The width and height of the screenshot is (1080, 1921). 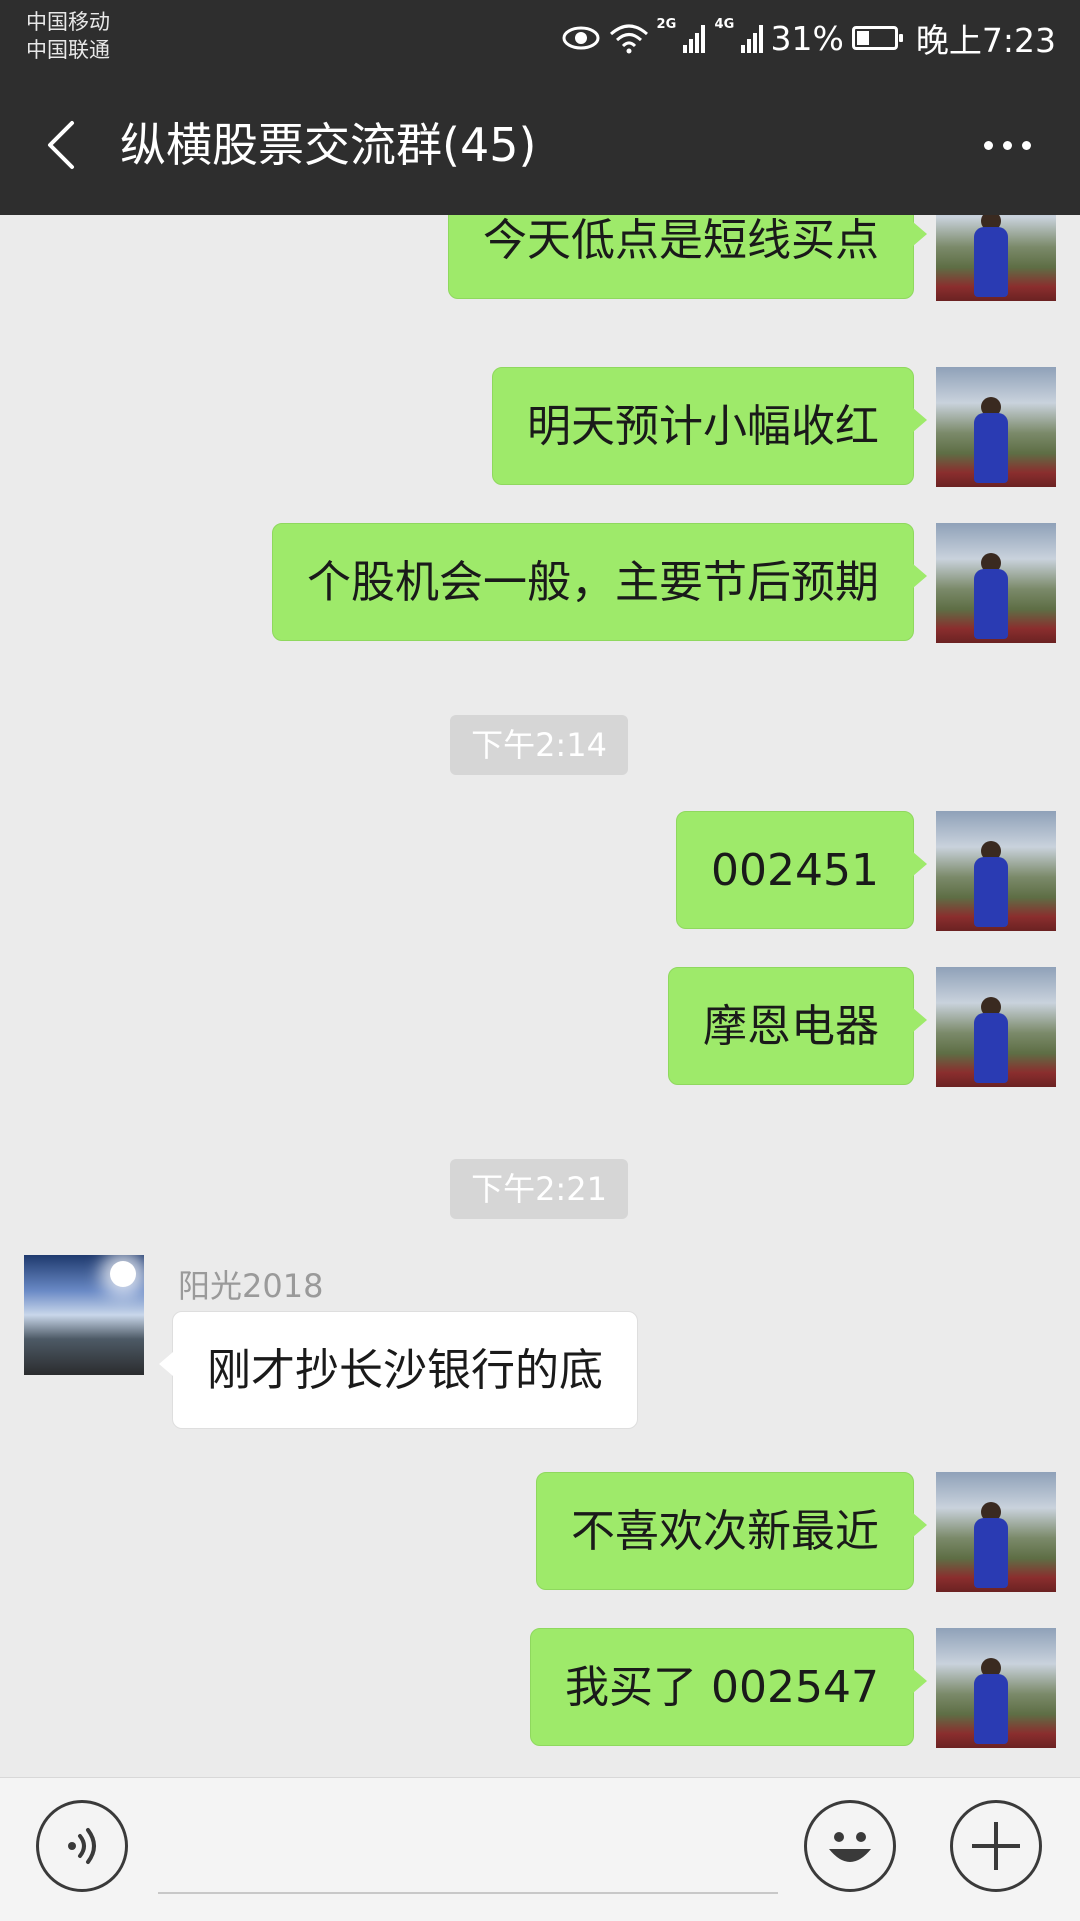 What do you see at coordinates (731, 1531) in the screenshot?
I see `message-bubble: 不喜欢次新最近` at bounding box center [731, 1531].